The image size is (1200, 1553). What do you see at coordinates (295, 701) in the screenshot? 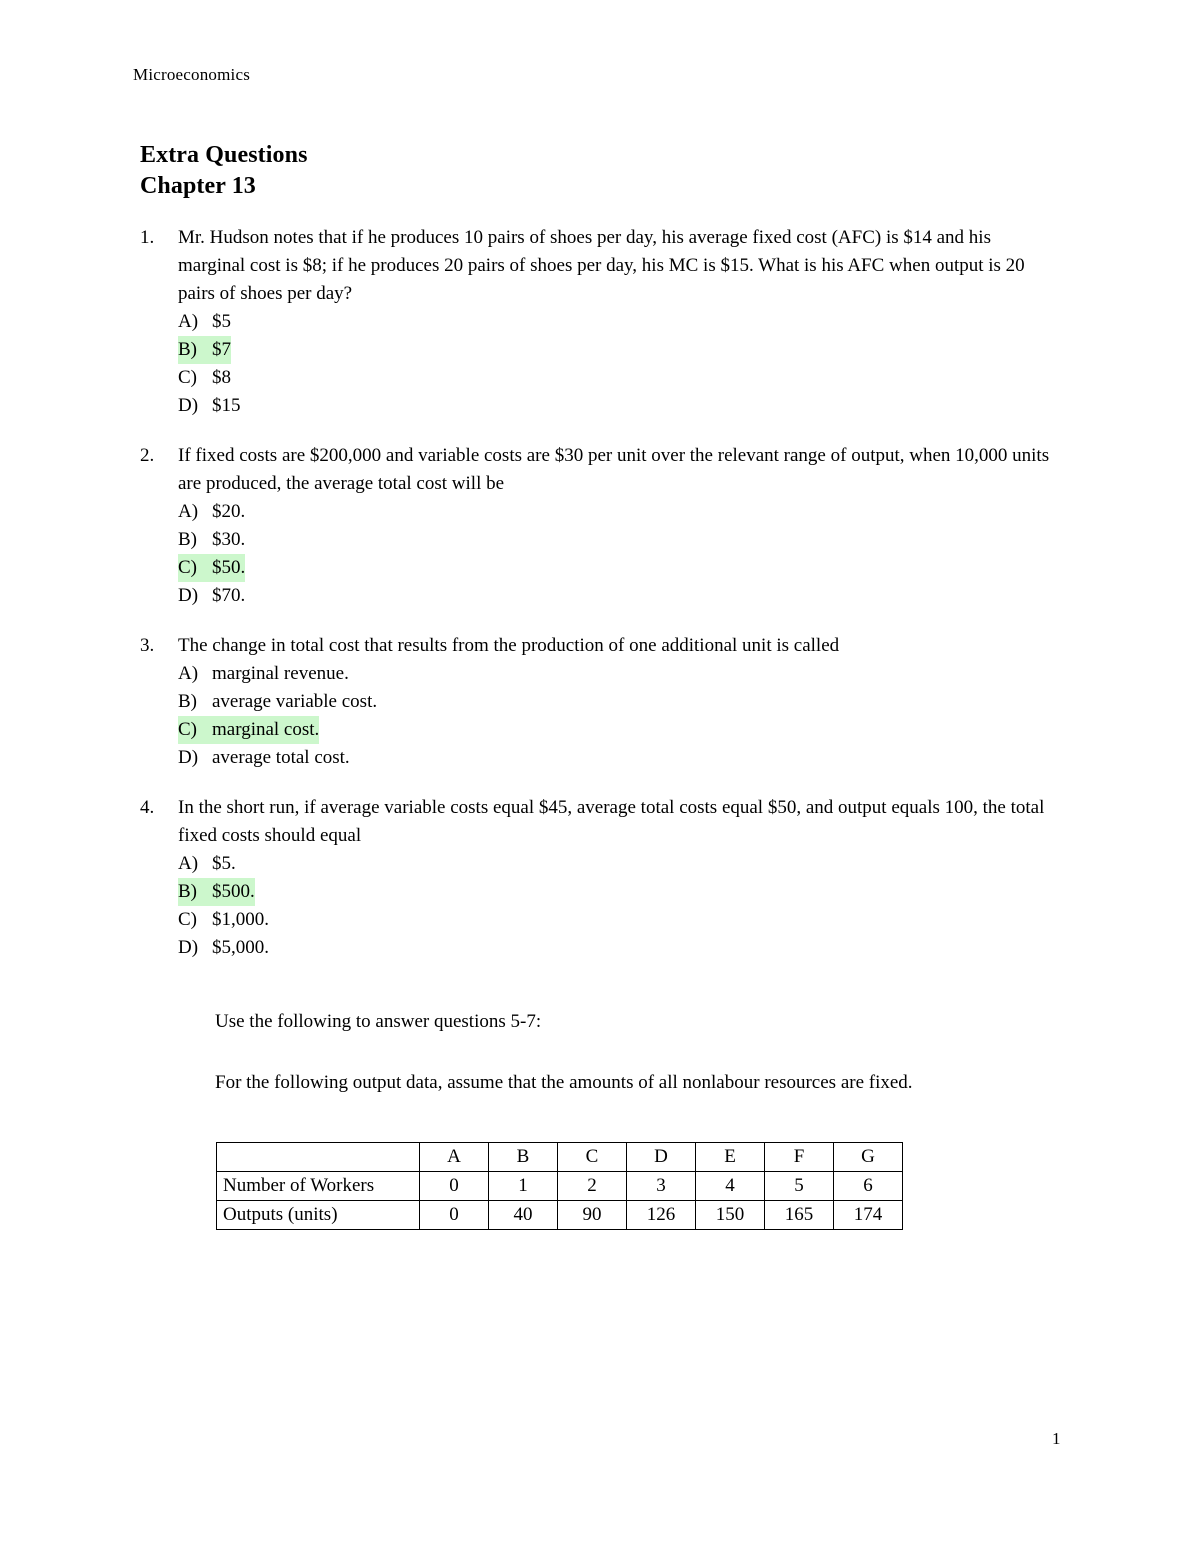
I see `answer-option-text: average variable cost.` at bounding box center [295, 701].